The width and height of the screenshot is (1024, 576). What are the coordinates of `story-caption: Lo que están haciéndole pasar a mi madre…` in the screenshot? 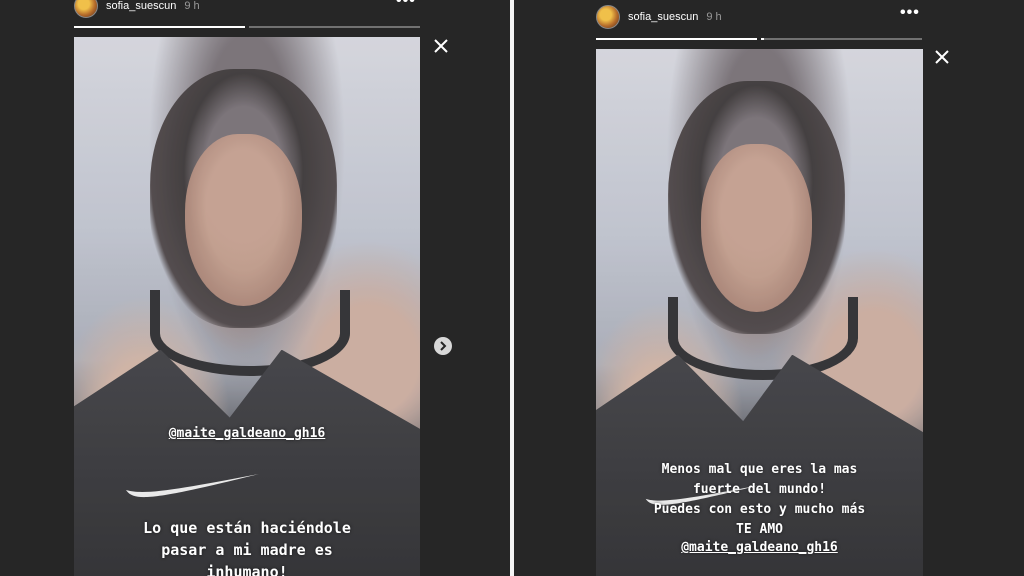 It's located at (247, 546).